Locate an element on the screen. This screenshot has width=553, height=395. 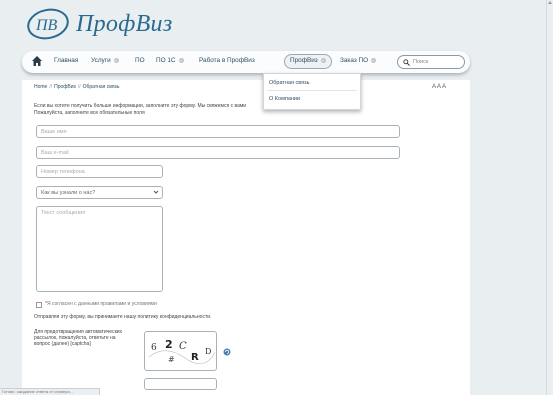
submenu-divider is located at coordinates (312, 90).